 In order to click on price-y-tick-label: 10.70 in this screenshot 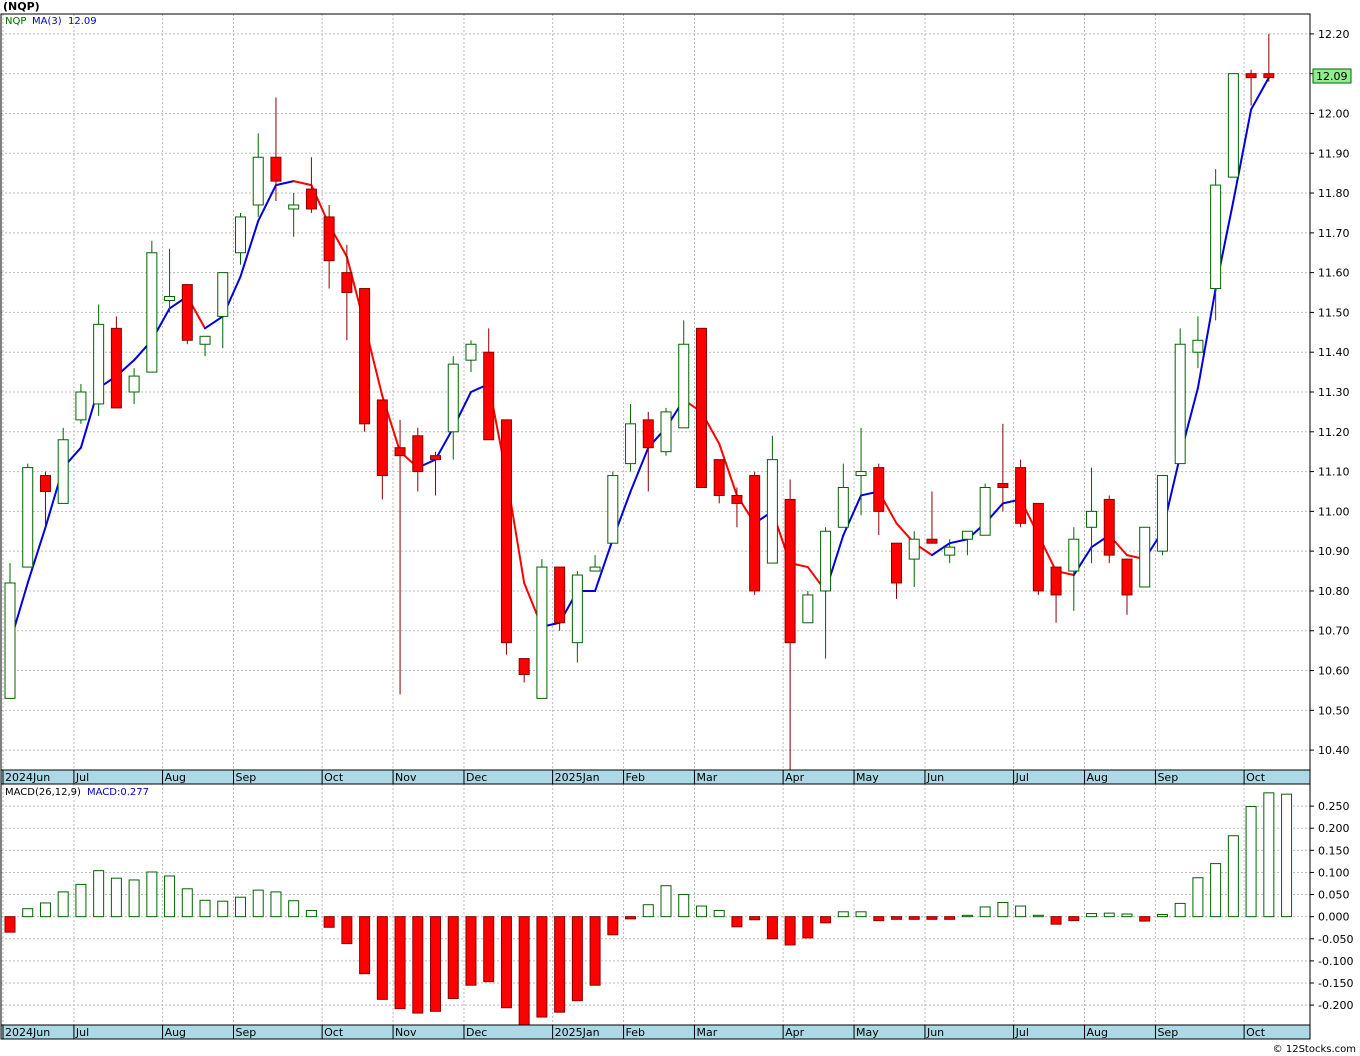, I will do `click(1334, 631)`.